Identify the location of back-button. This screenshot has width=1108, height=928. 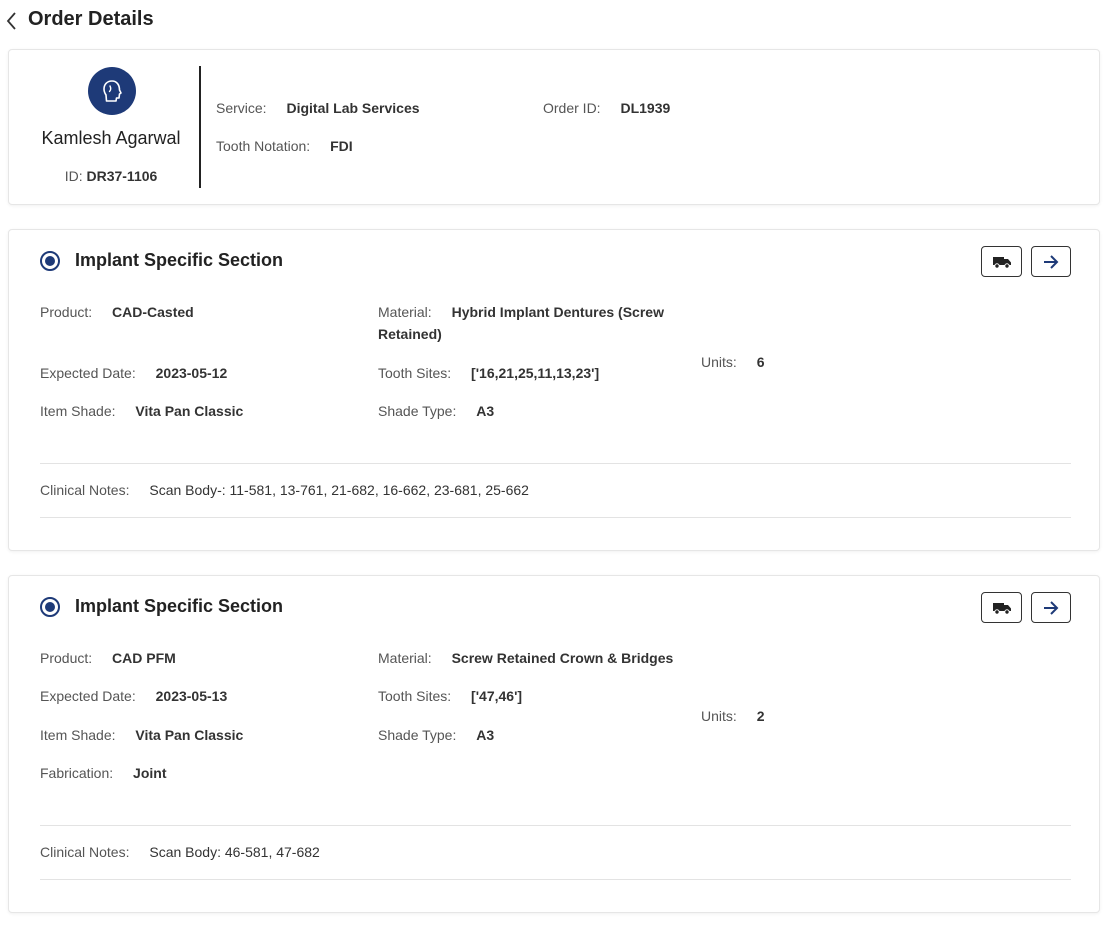
(12, 21).